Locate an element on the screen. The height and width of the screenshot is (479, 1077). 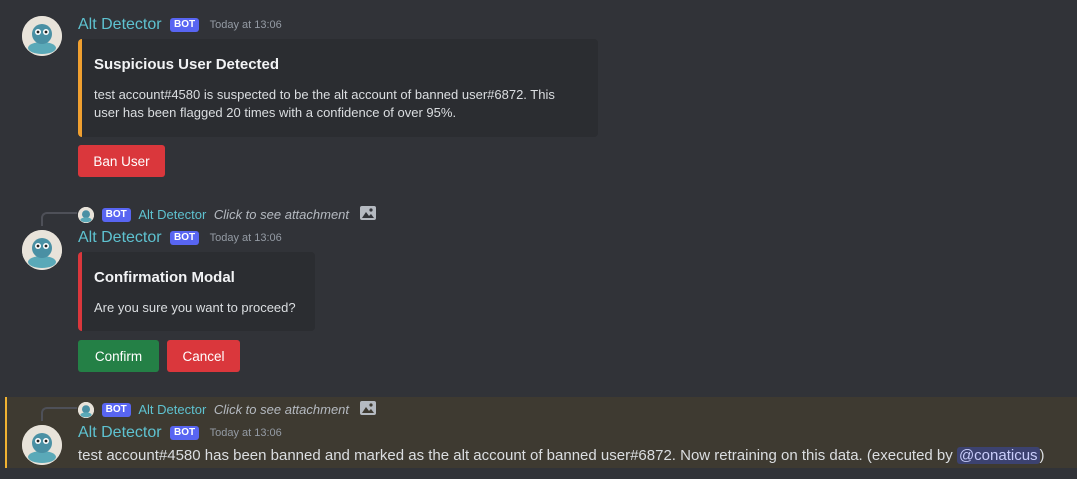
confirm-button: Confirm is located at coordinates (118, 356).